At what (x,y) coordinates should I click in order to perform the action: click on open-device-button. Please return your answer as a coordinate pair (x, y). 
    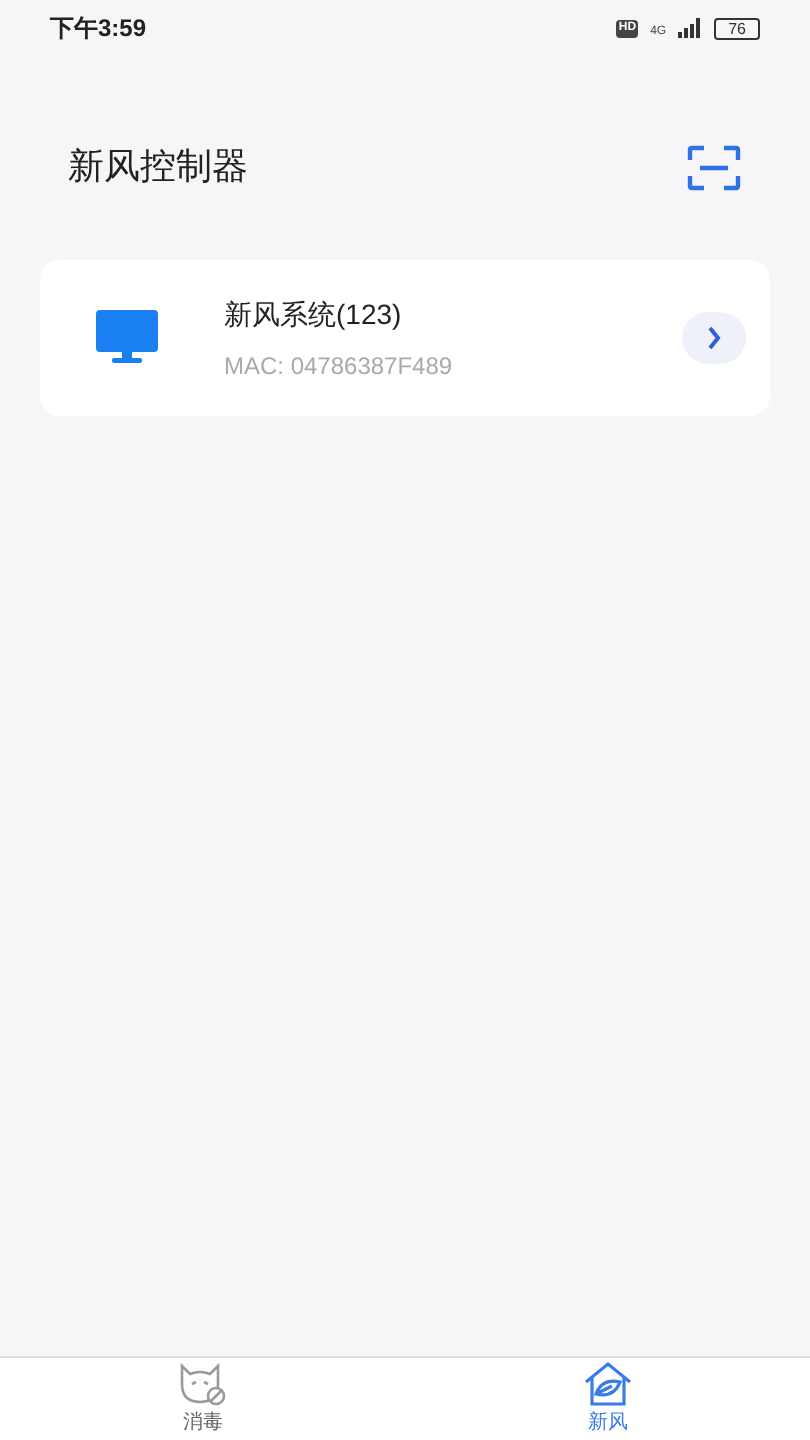
    Looking at the image, I should click on (714, 338).